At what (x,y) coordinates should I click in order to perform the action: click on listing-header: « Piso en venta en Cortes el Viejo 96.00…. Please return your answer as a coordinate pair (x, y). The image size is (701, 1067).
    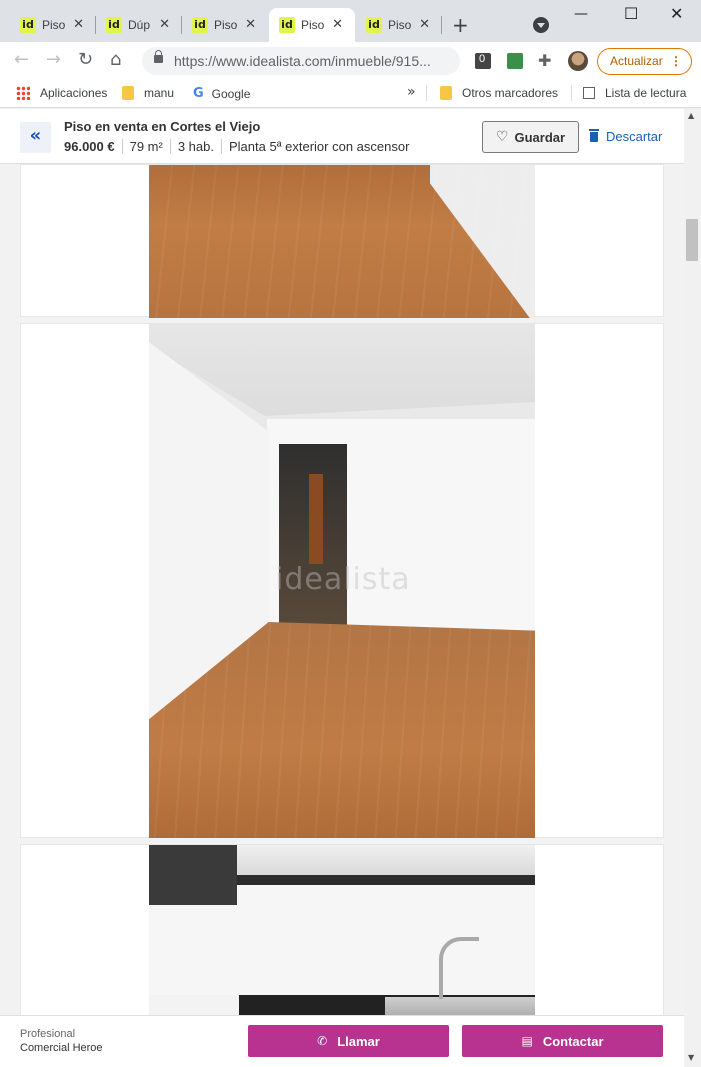
    Looking at the image, I should click on (342, 136).